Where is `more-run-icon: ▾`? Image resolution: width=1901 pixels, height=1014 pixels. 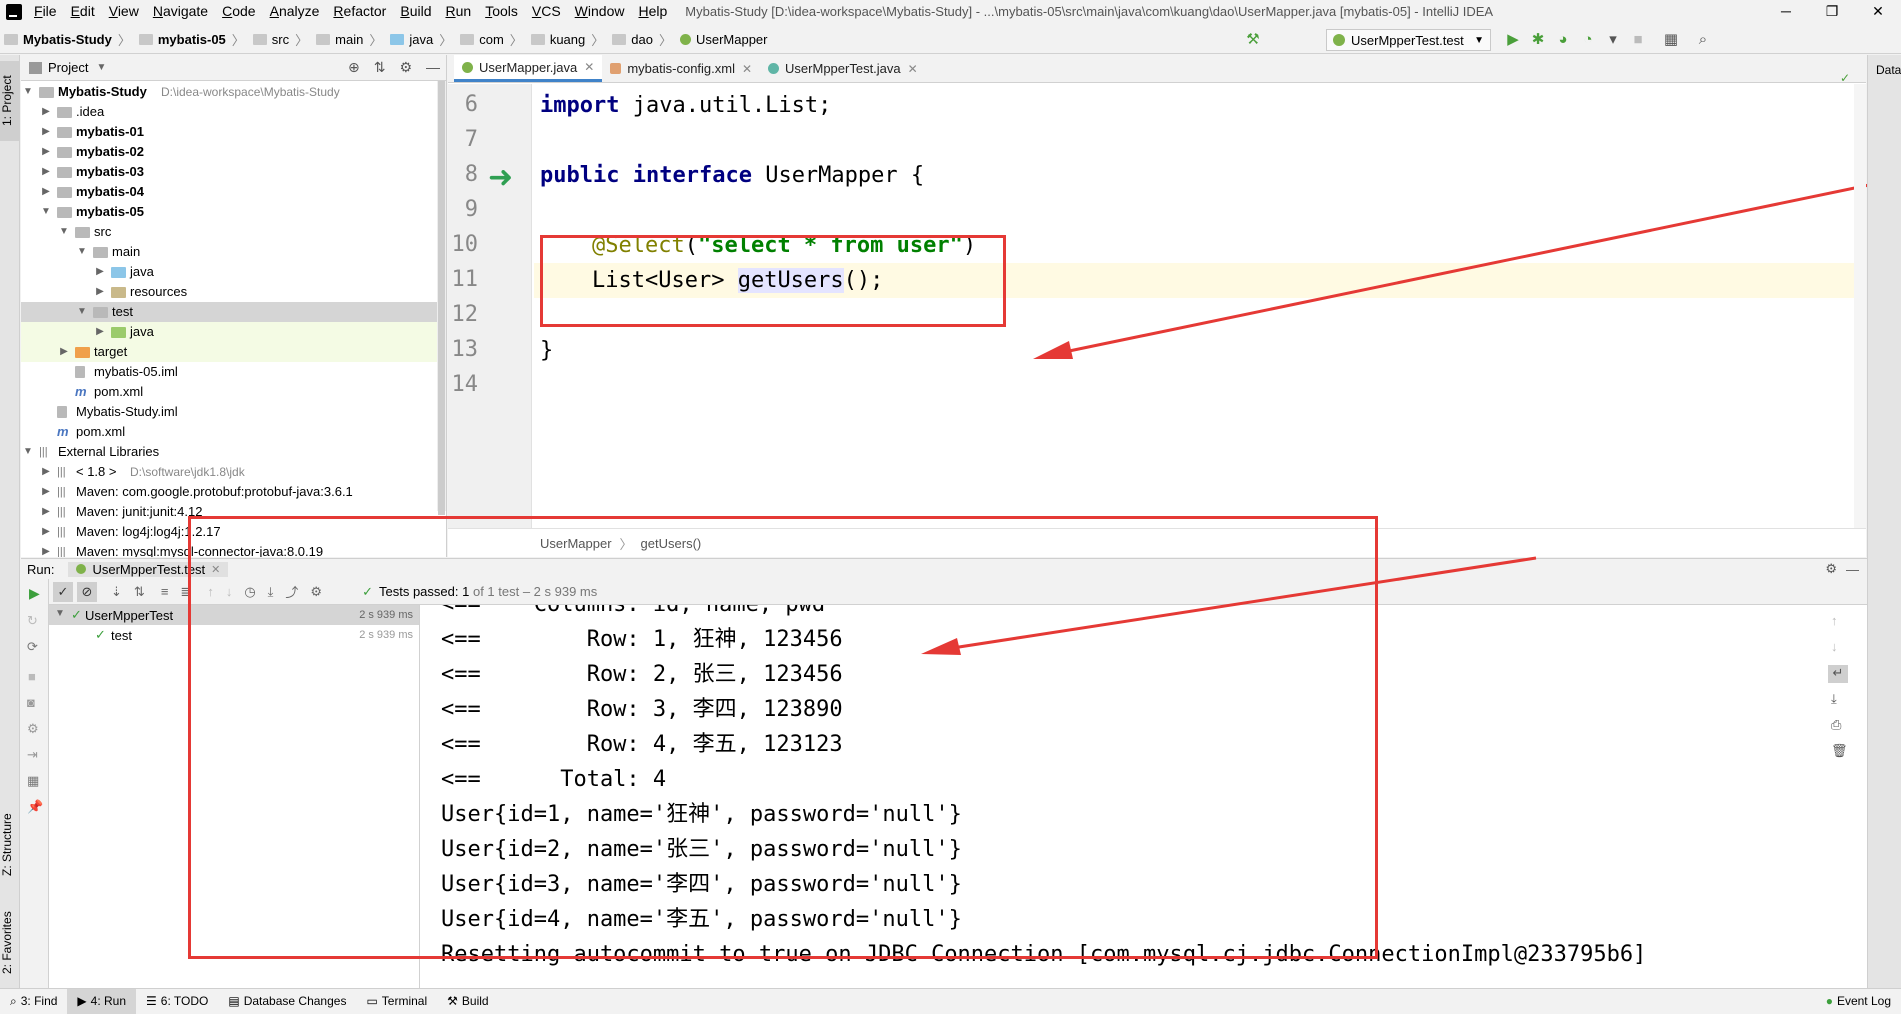 more-run-icon: ▾ is located at coordinates (1613, 40).